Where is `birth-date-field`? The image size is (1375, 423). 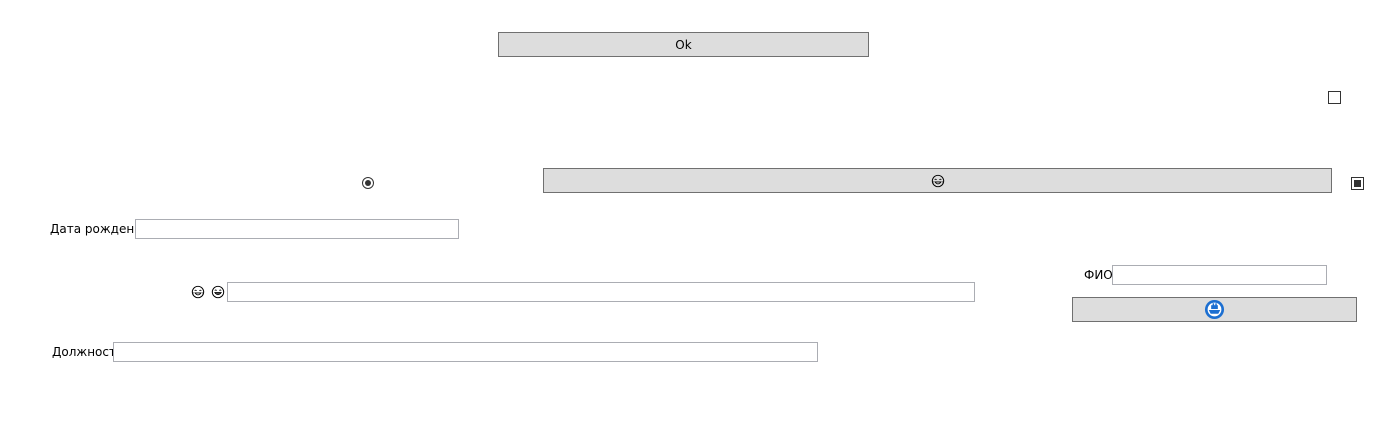 birth-date-field is located at coordinates (297, 229).